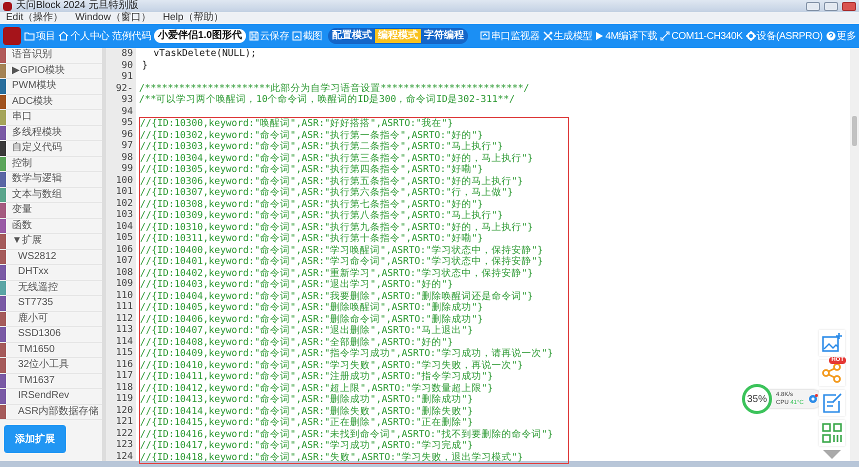  What do you see at coordinates (547, 36) in the screenshot?
I see `tools-icon` at bounding box center [547, 36].